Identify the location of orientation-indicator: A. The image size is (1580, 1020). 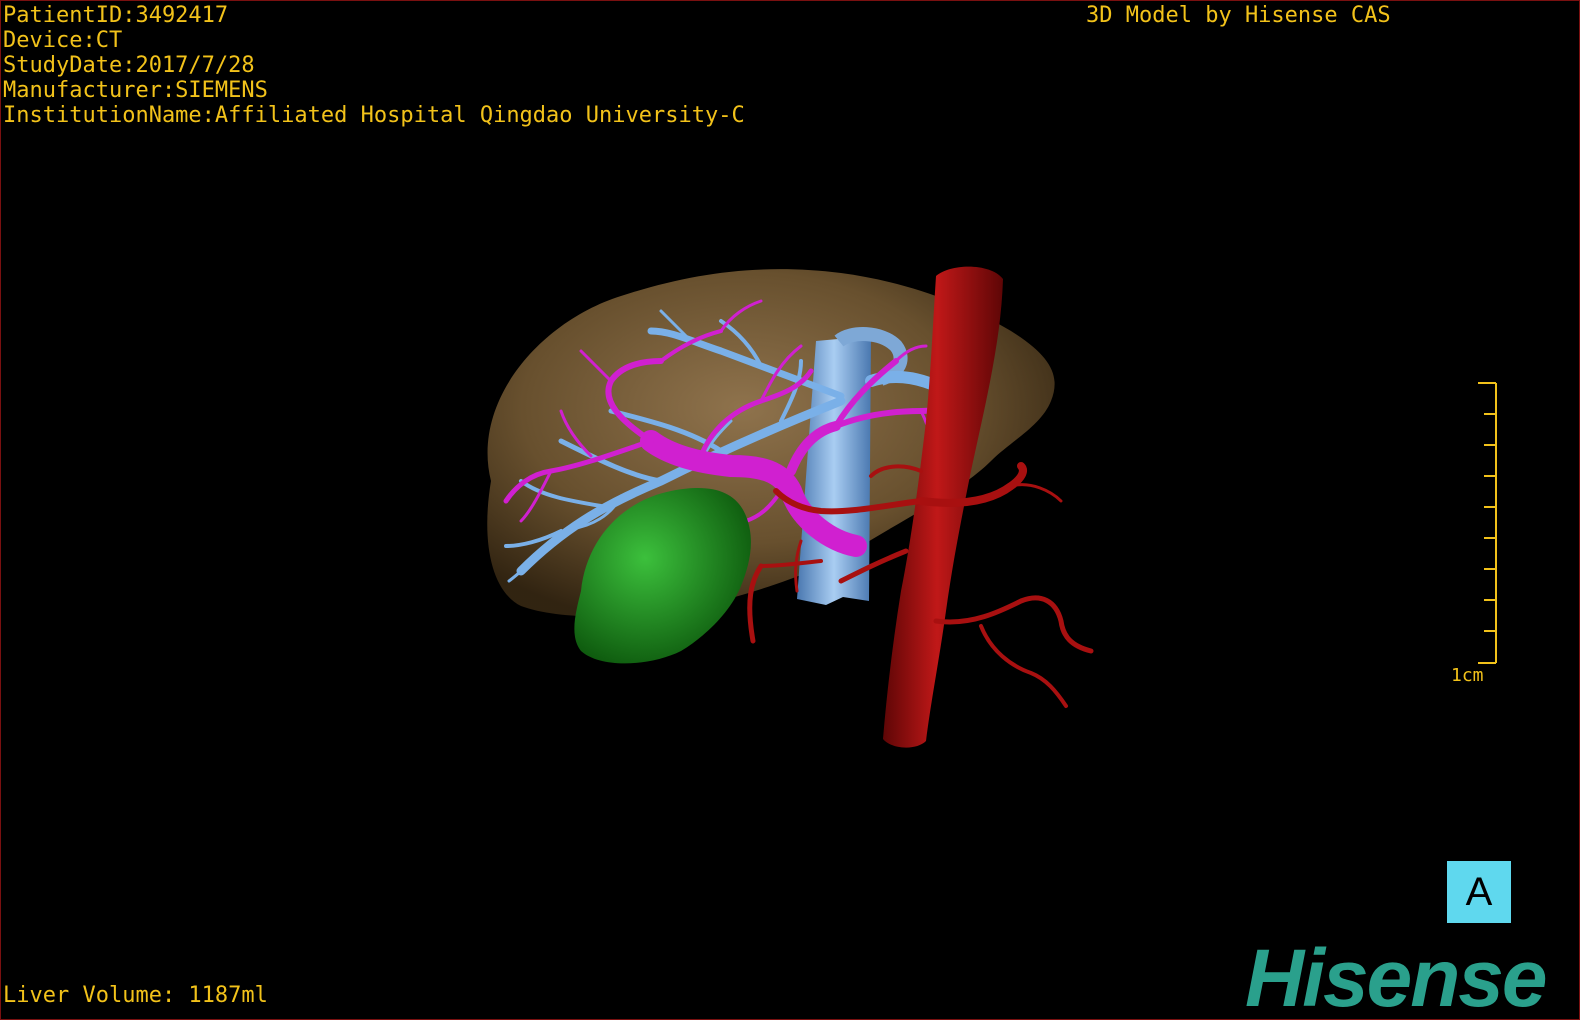
(1479, 892).